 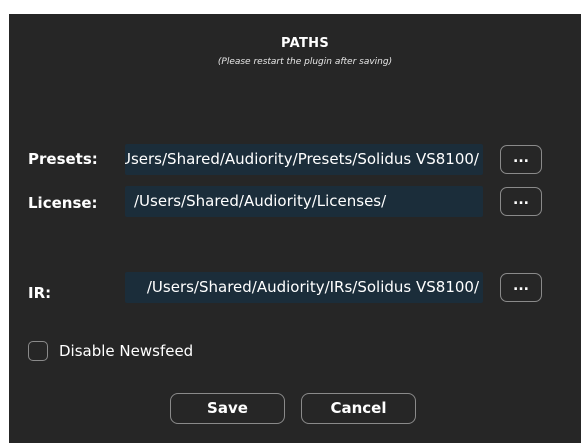 I want to click on license-path-field: /Users/Shared/Audiority/Licenses/, so click(x=304, y=201).